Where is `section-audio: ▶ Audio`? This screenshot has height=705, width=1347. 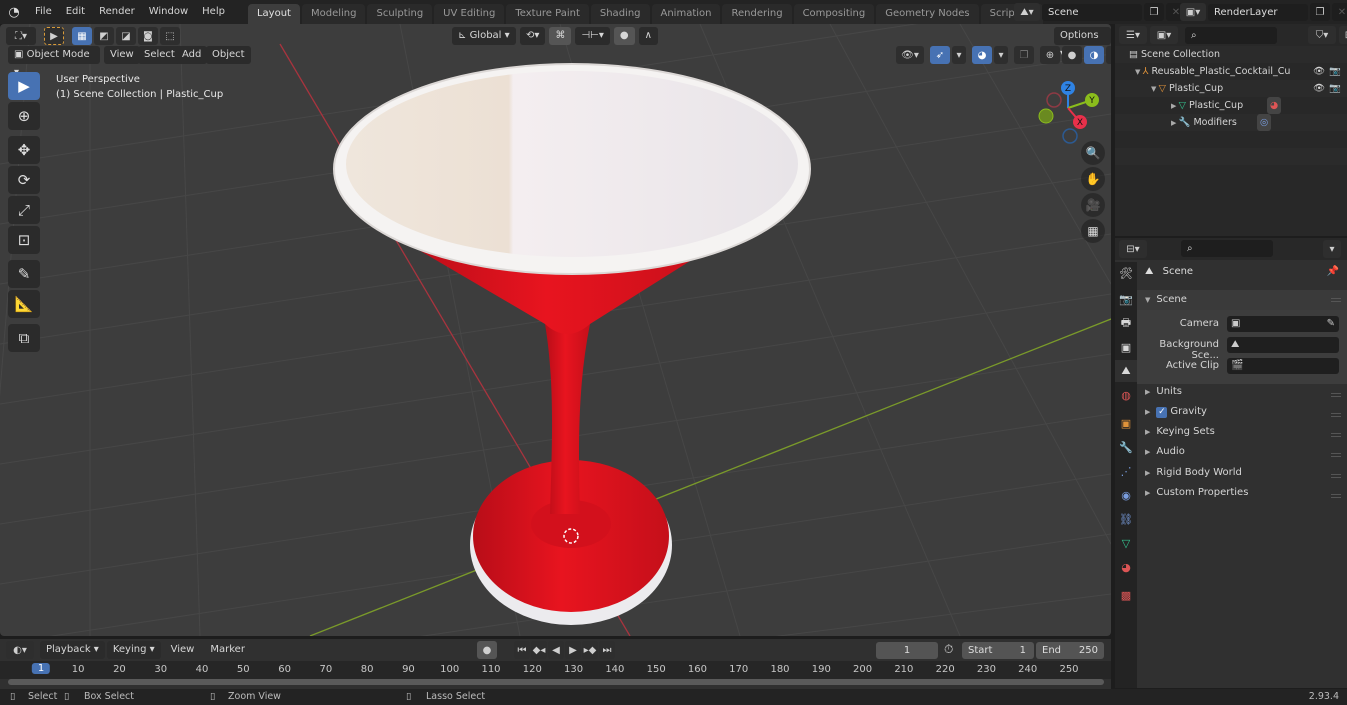
section-audio: ▶ Audio is located at coordinates (1165, 452).